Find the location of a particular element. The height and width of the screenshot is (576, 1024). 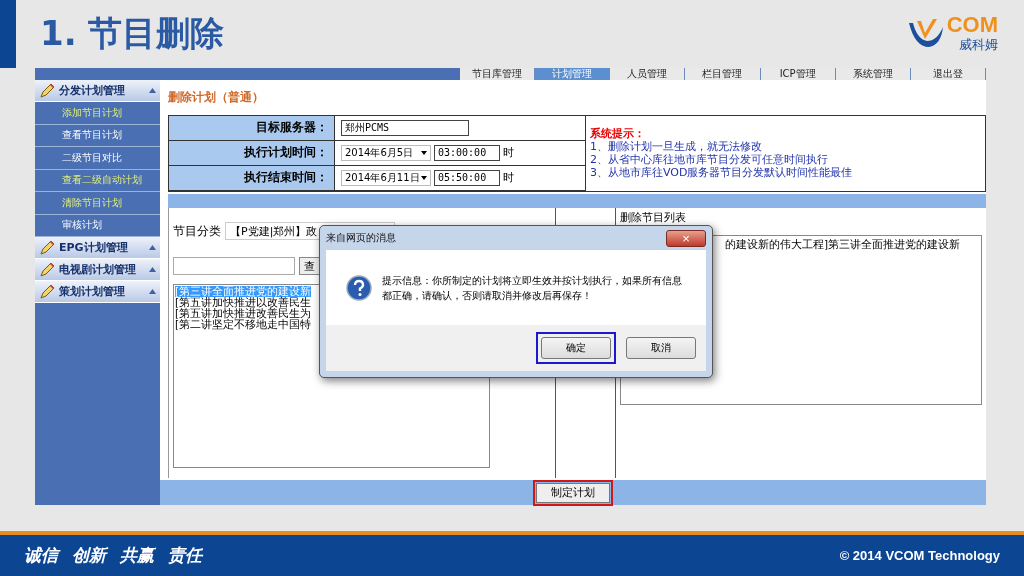

slide-title: 1. 节目删除 is located at coordinates (132, 33).